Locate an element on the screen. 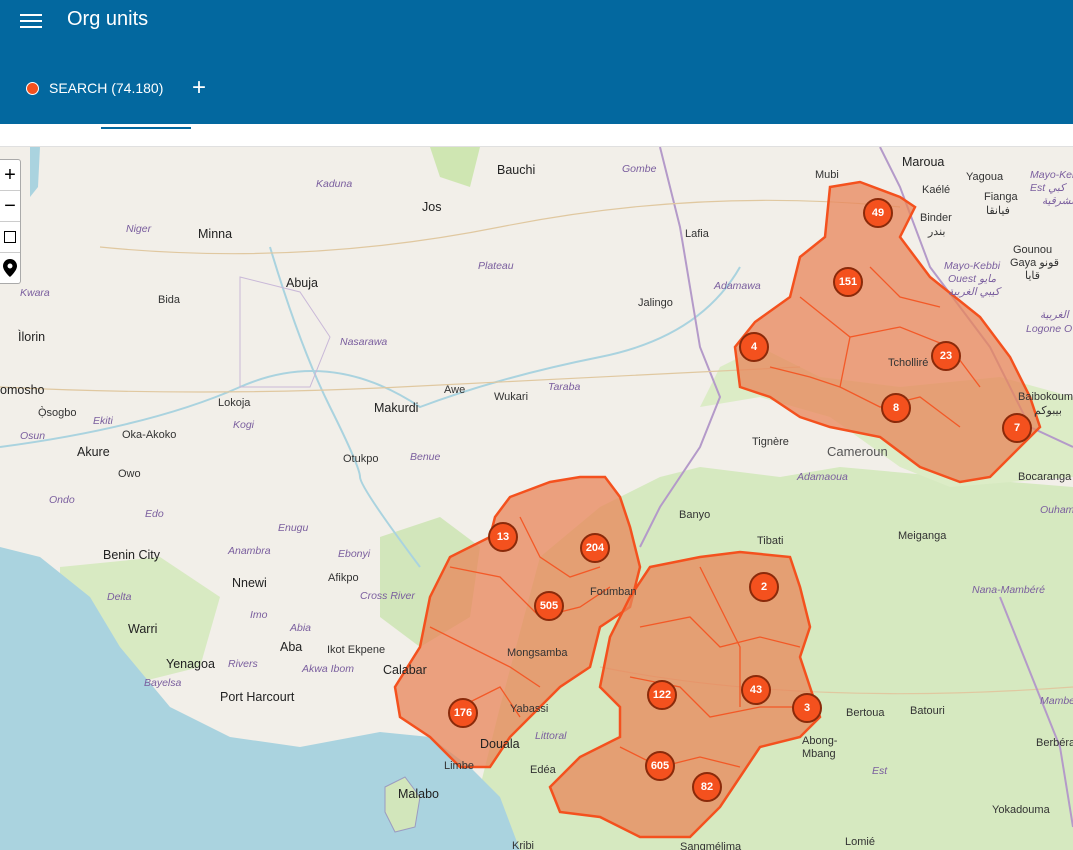  place-label: Tignère is located at coordinates (770, 442).